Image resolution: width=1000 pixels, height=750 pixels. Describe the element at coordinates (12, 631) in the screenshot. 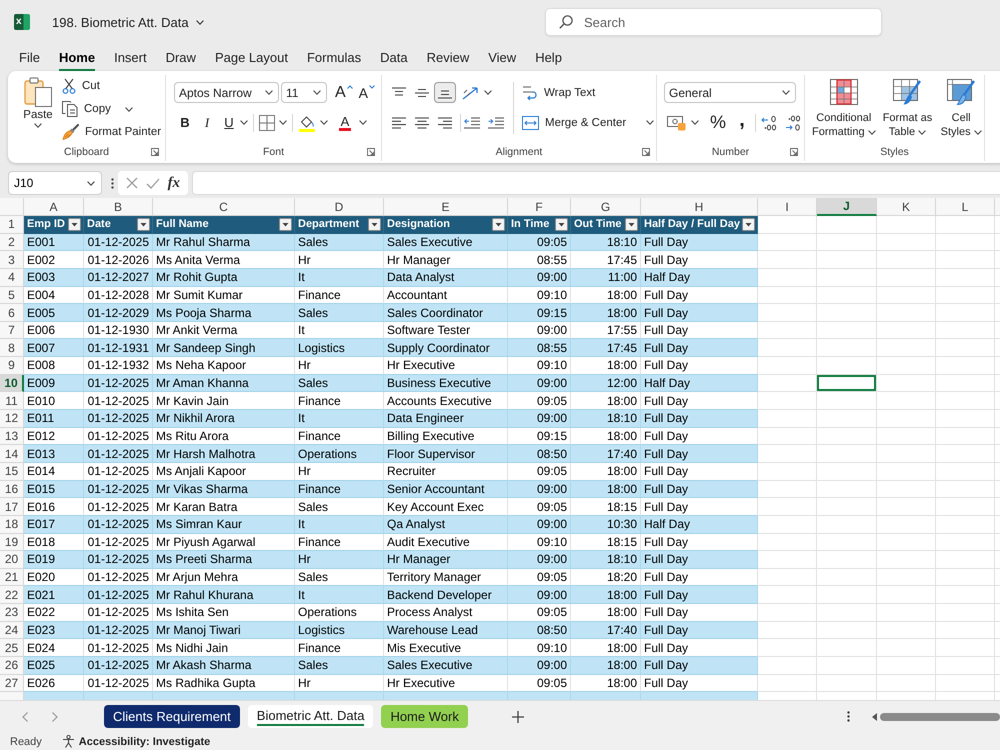

I see `row-header: 24` at that location.